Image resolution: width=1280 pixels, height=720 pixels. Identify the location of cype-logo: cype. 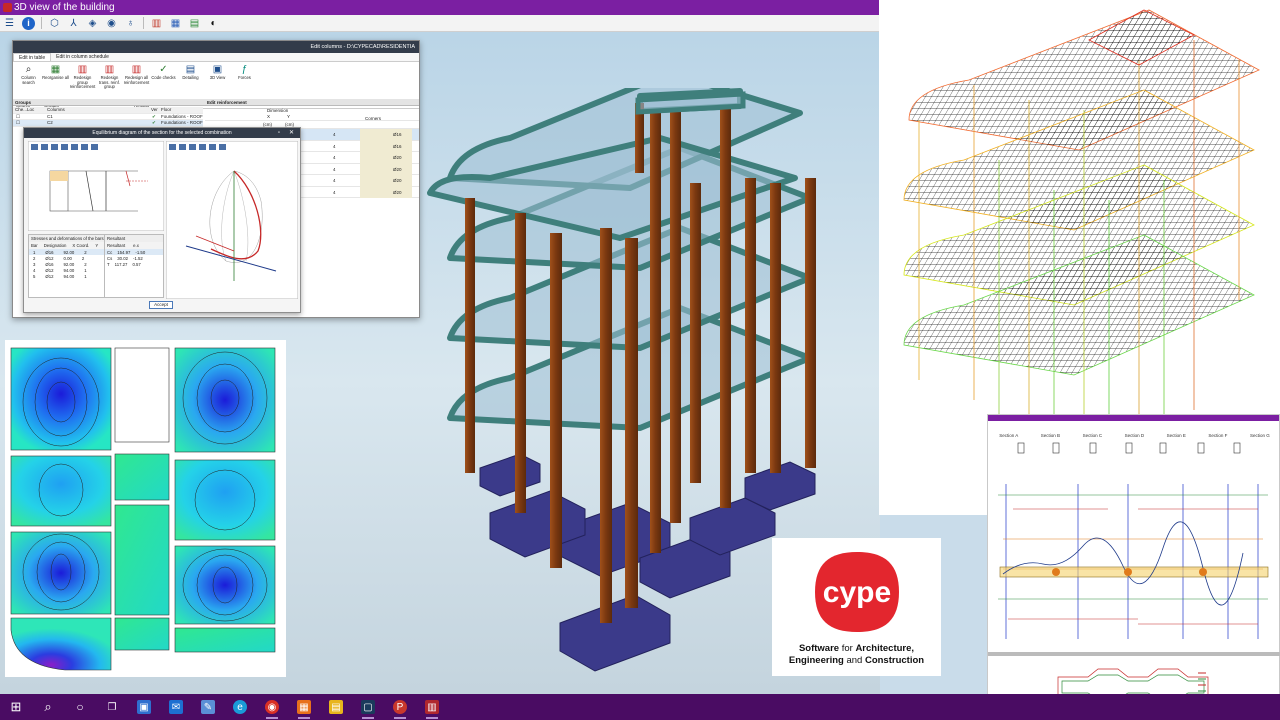
(857, 592).